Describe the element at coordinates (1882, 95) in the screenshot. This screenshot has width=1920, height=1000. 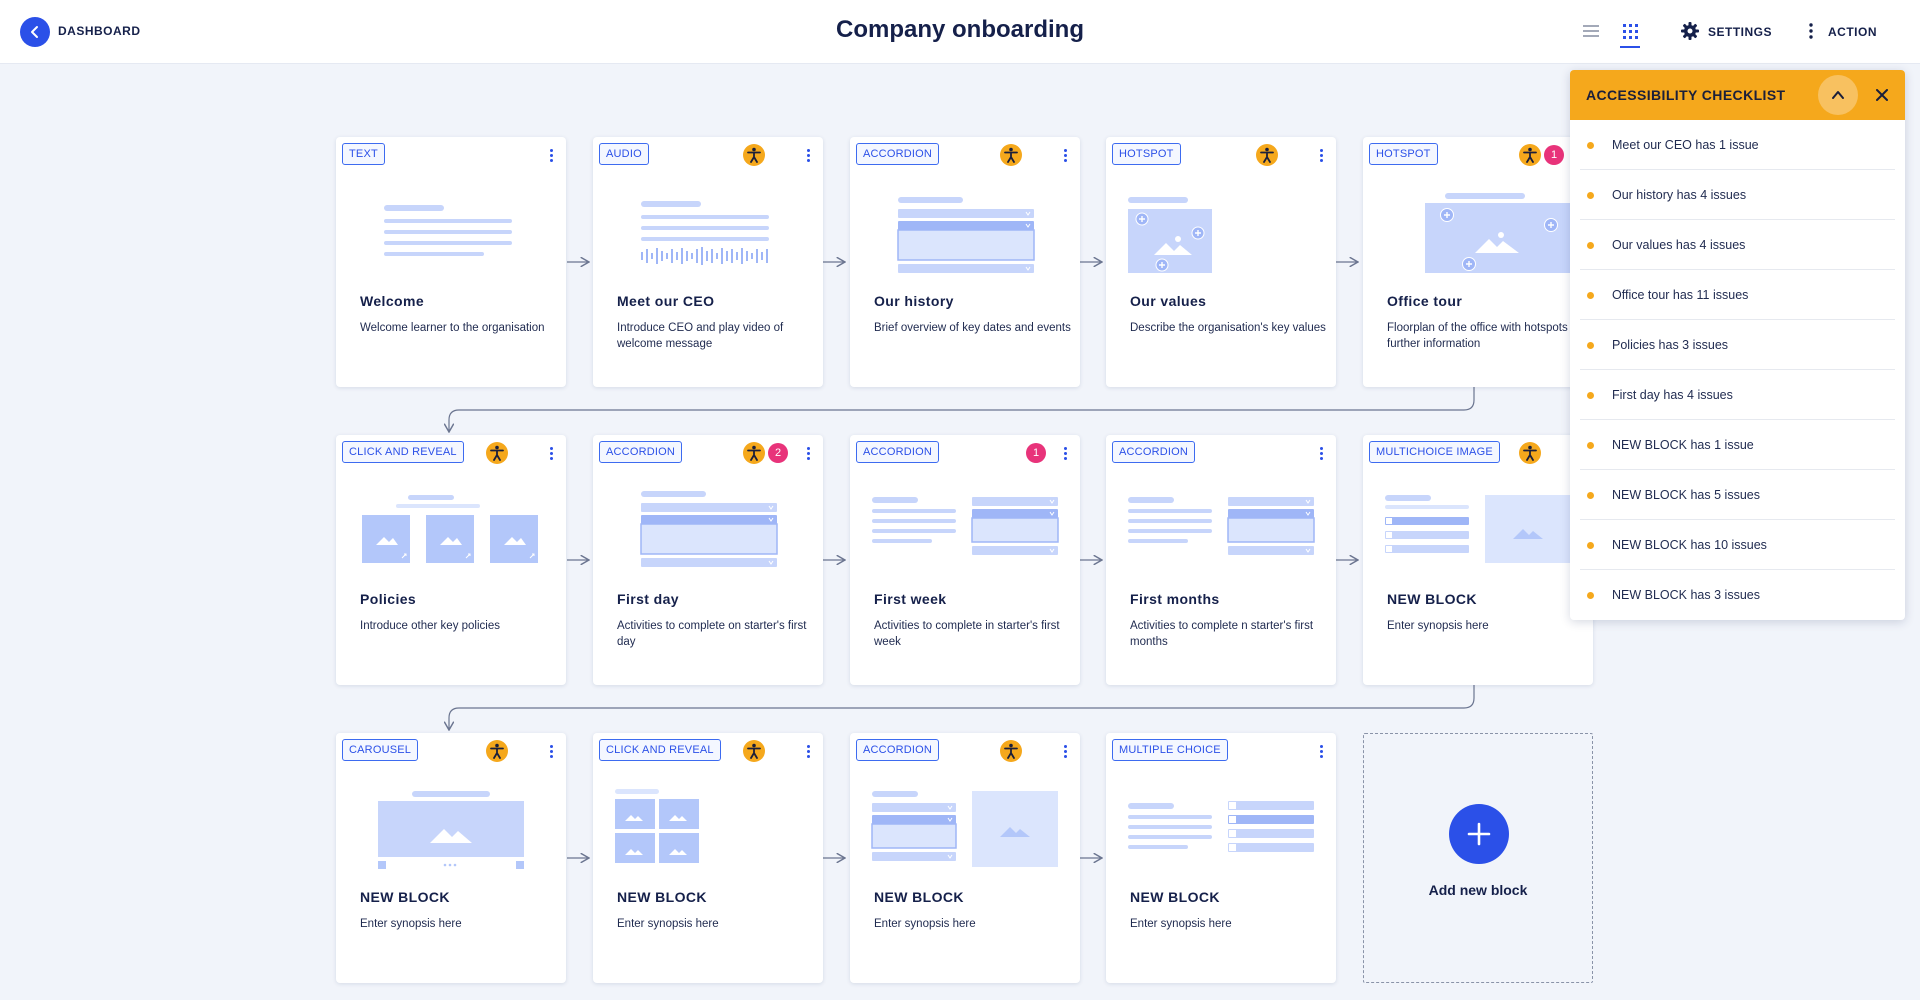
I see `close-checklist-button` at that location.